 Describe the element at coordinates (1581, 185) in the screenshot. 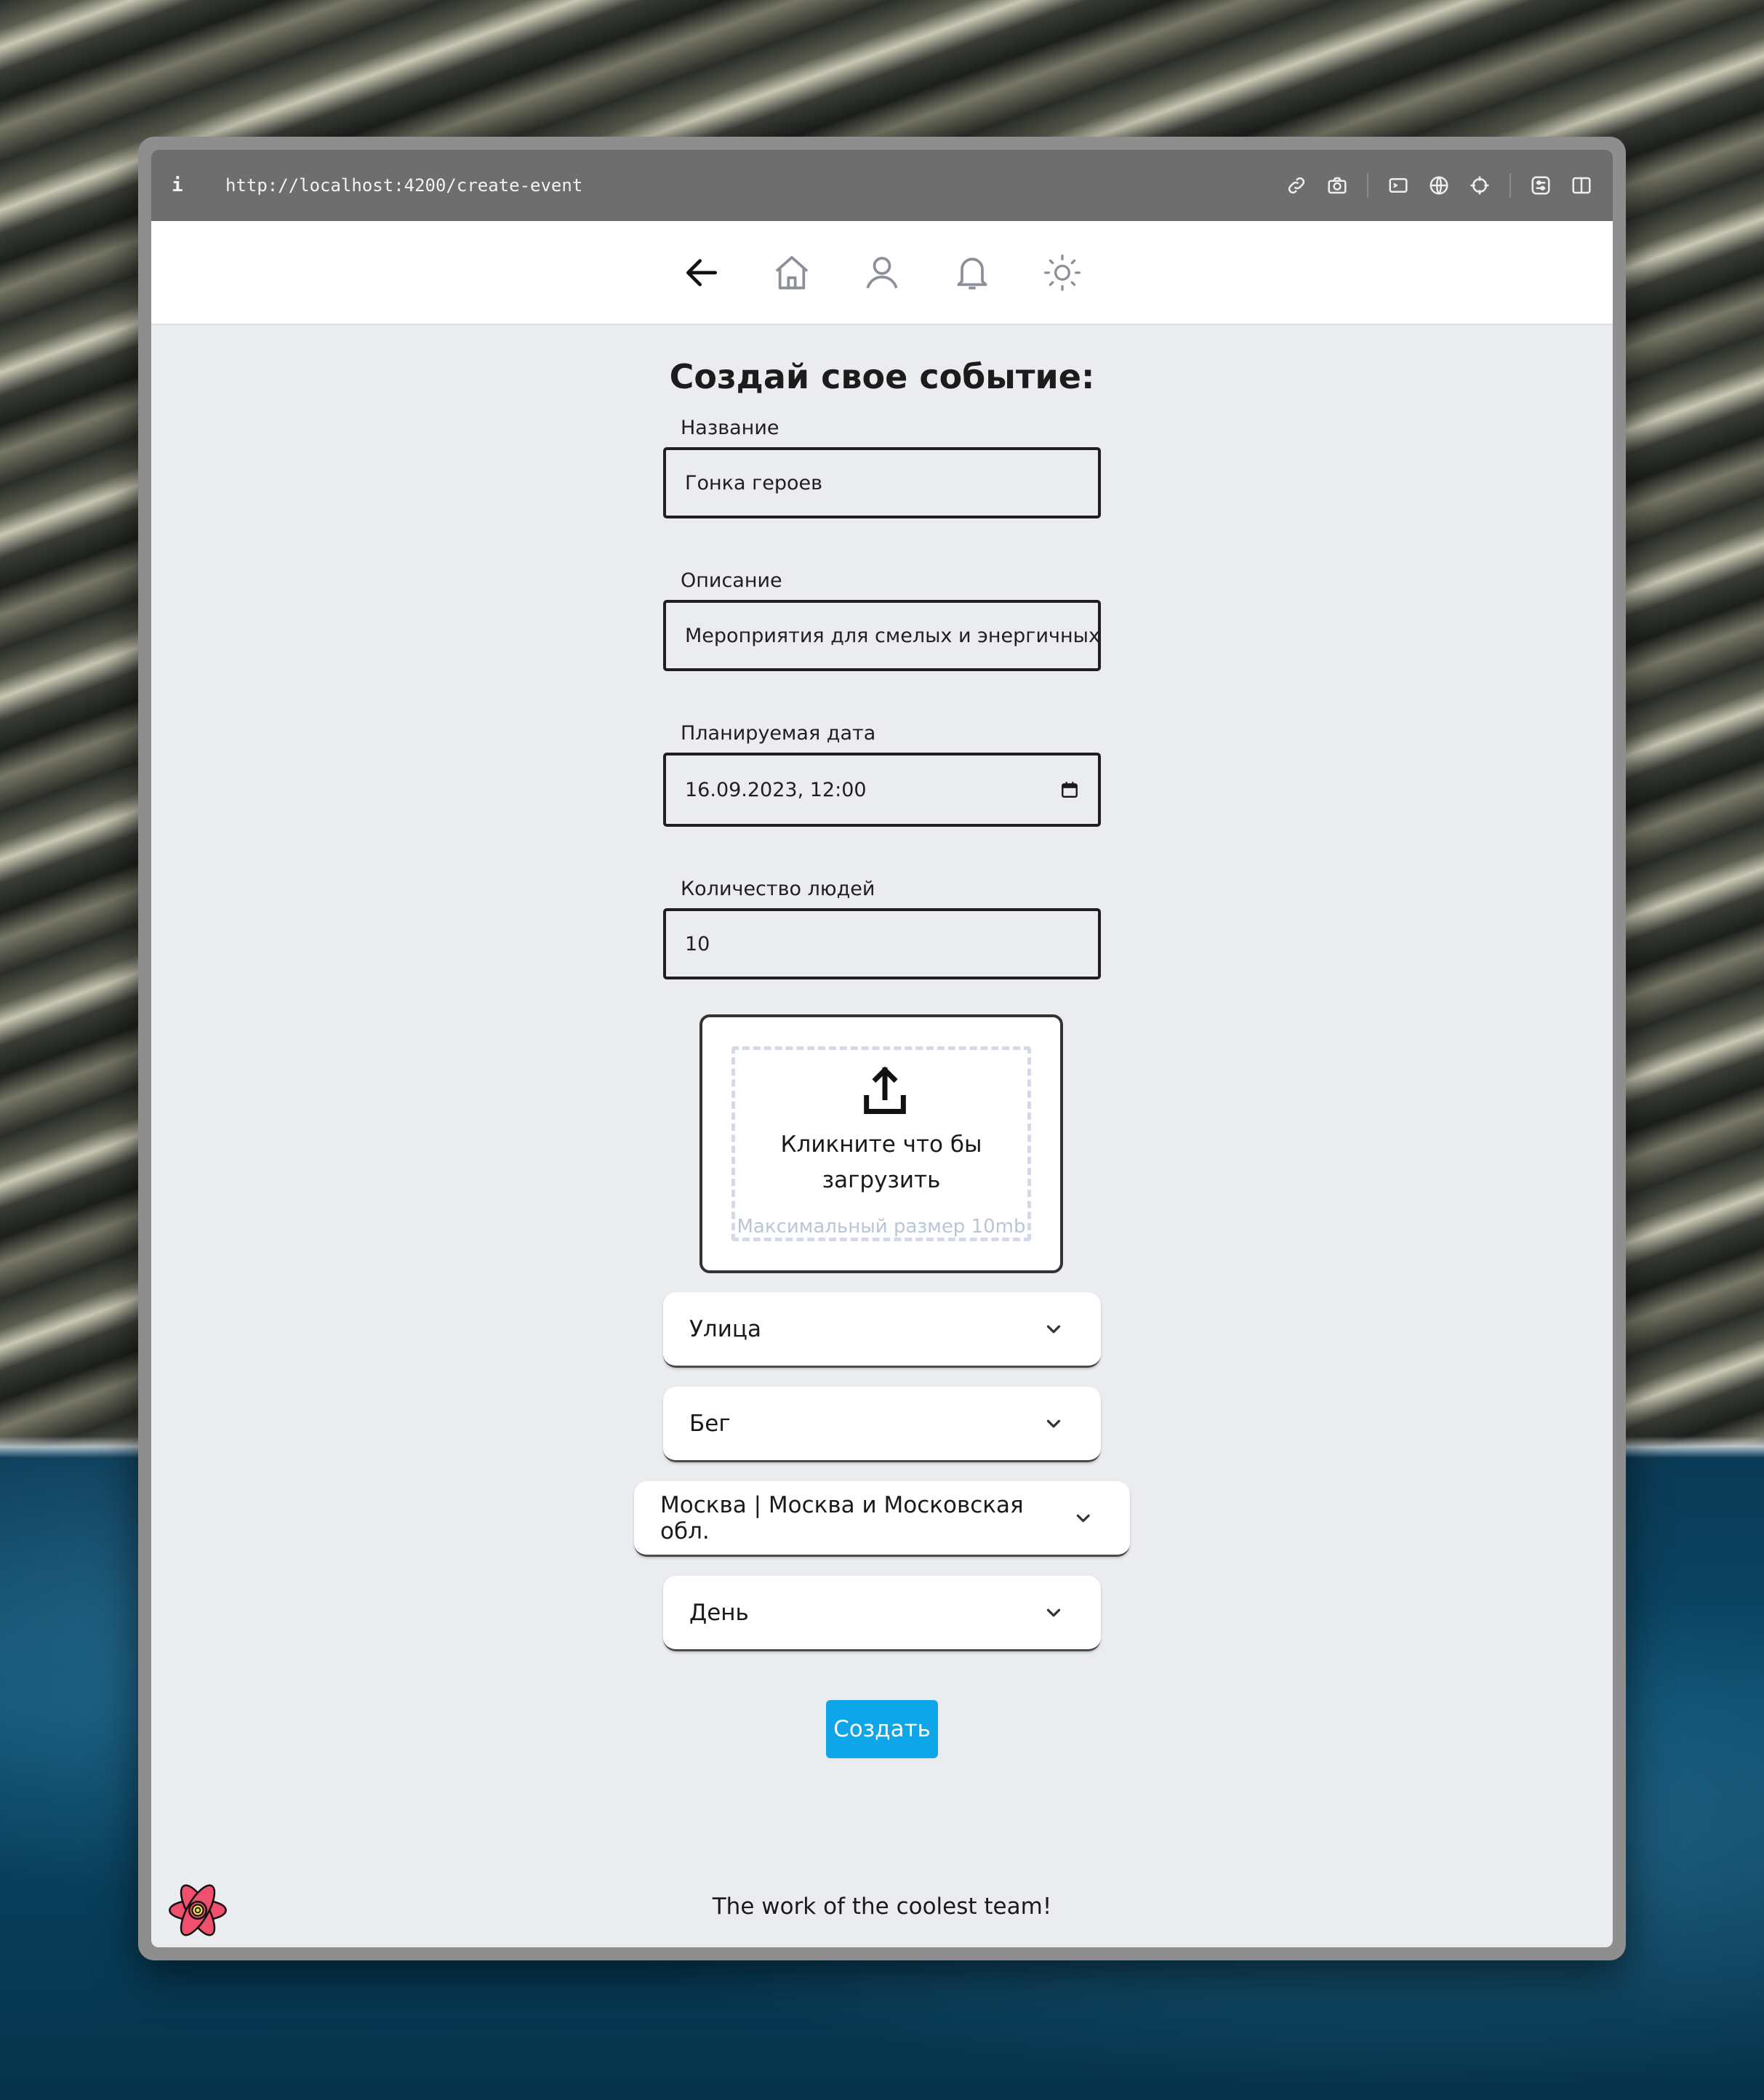

I see `split-view-icon` at that location.